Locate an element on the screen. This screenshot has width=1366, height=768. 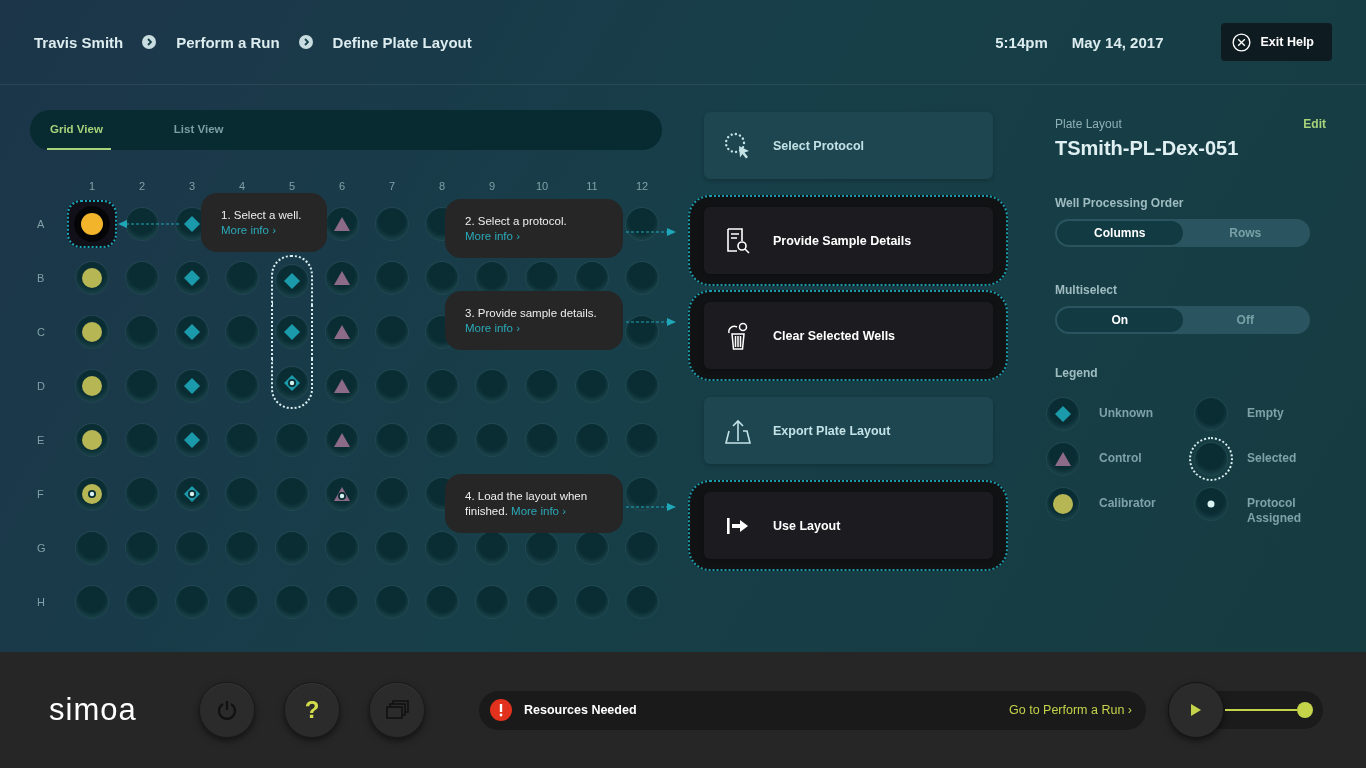
row-label: C is located at coordinates (41, 332).